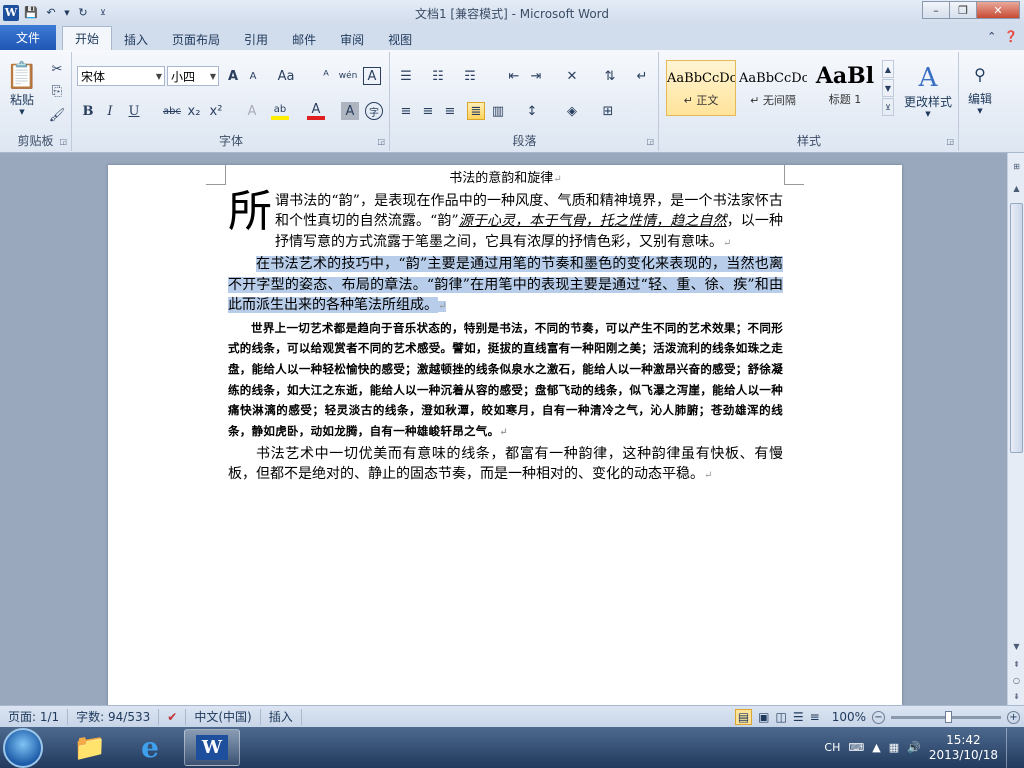 This screenshot has width=1024, height=768. Describe the element at coordinates (326, 76) in the screenshot. I see `clear-format-icon: ᴬ` at that location.